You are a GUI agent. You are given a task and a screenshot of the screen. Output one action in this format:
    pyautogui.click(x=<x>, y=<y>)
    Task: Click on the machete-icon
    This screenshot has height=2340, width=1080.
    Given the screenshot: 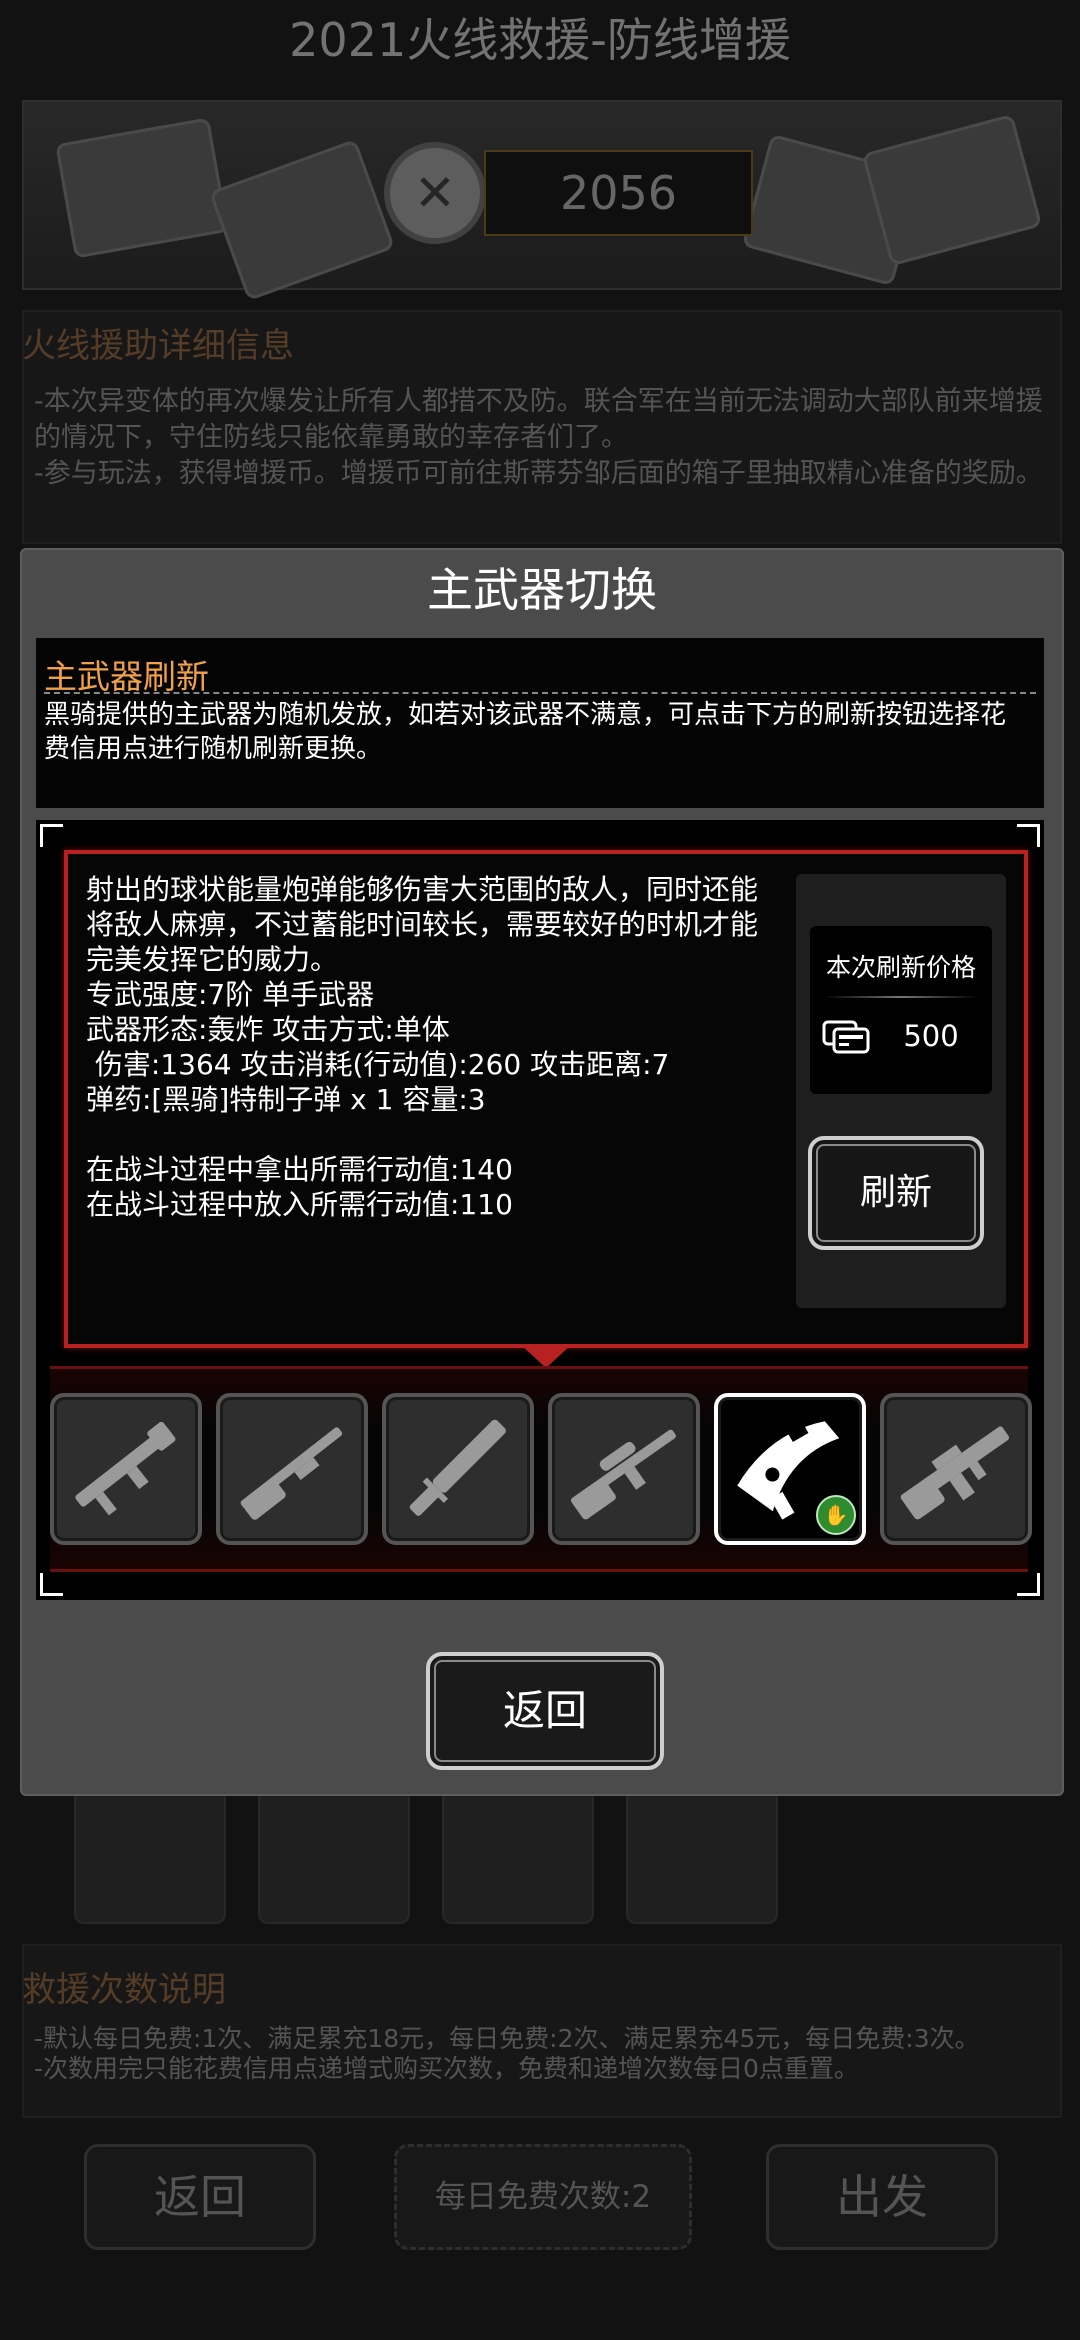 What is the action you would take?
    pyautogui.click(x=457, y=1467)
    